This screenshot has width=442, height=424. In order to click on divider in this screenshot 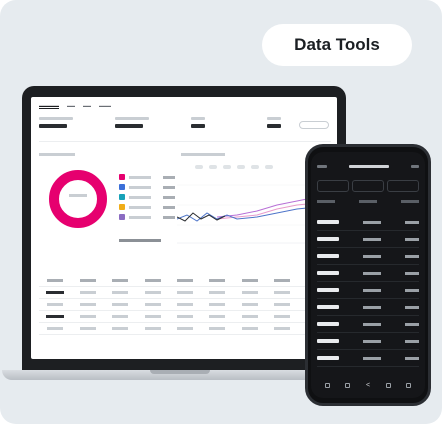, I will do `click(185, 141)`.